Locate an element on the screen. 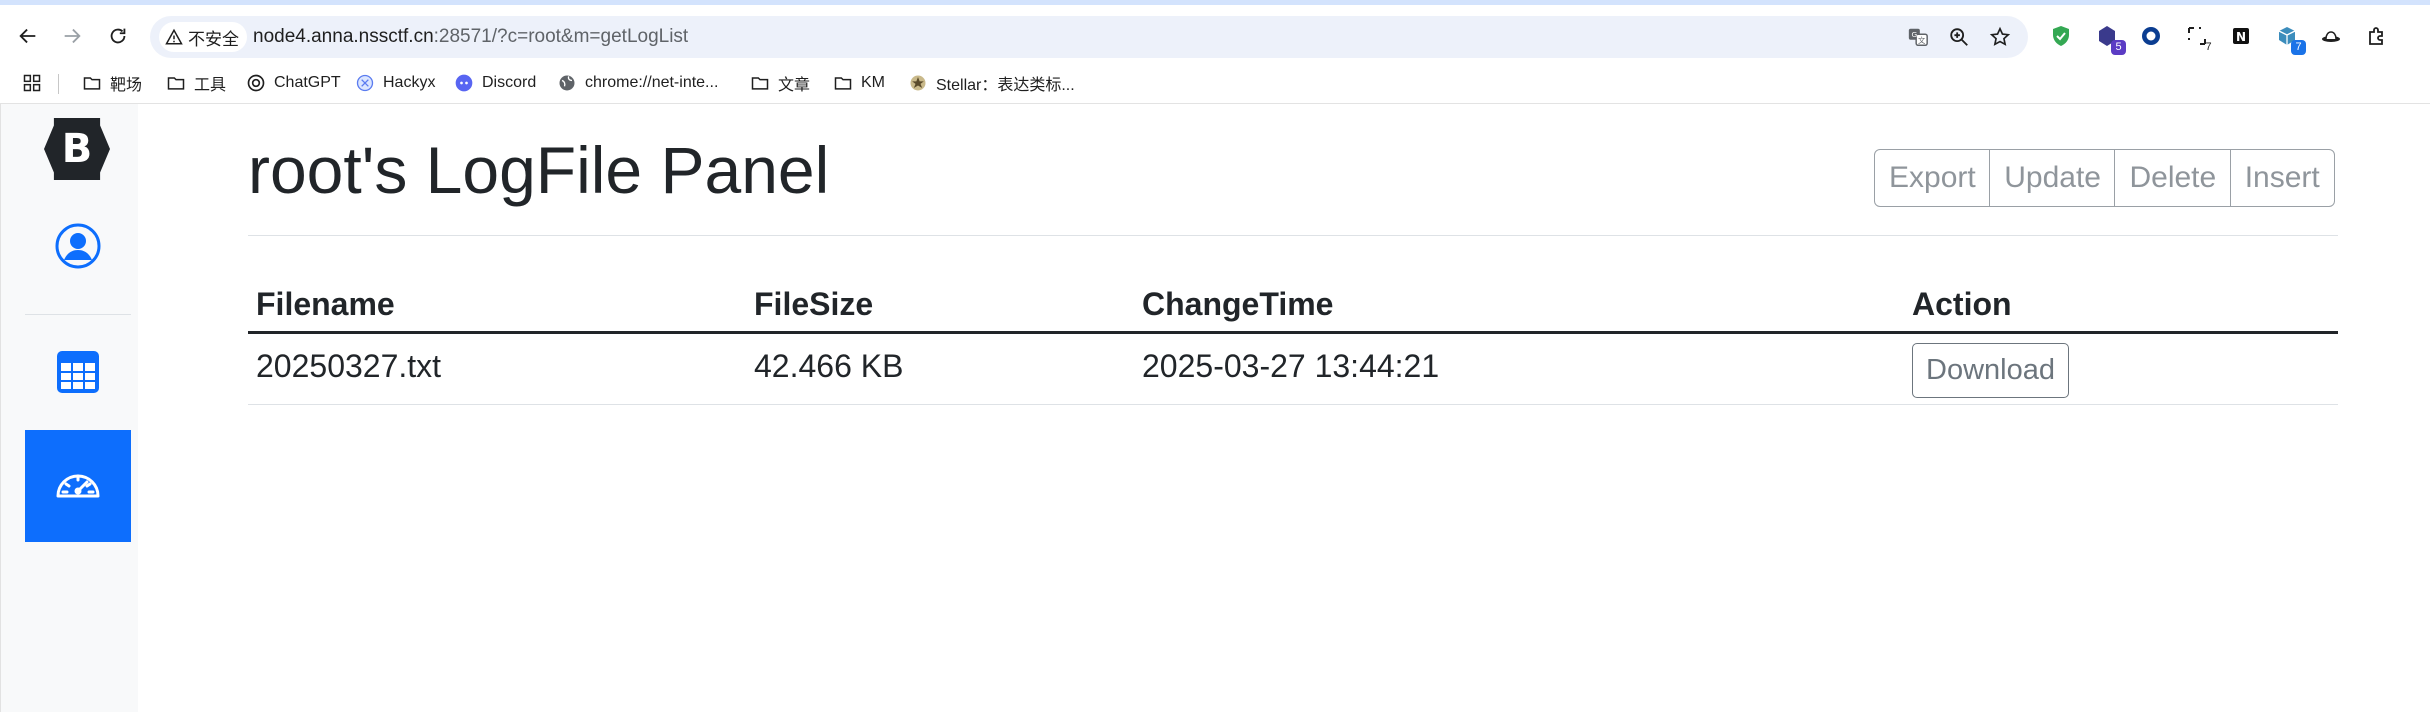 The height and width of the screenshot is (712, 2430). forward-button is located at coordinates (72, 36).